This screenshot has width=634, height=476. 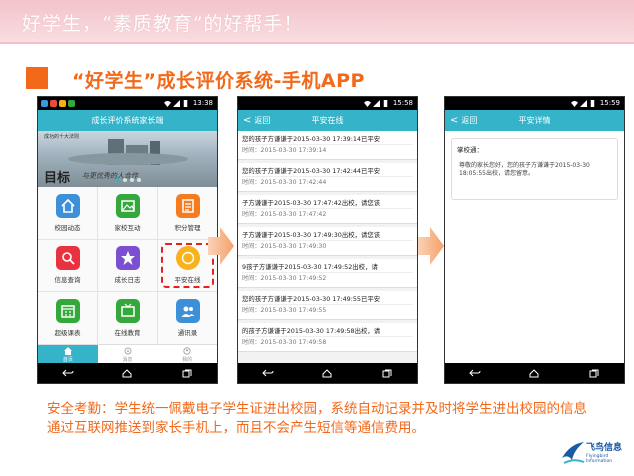 I want to click on magnifier-icon, so click(x=67, y=258).